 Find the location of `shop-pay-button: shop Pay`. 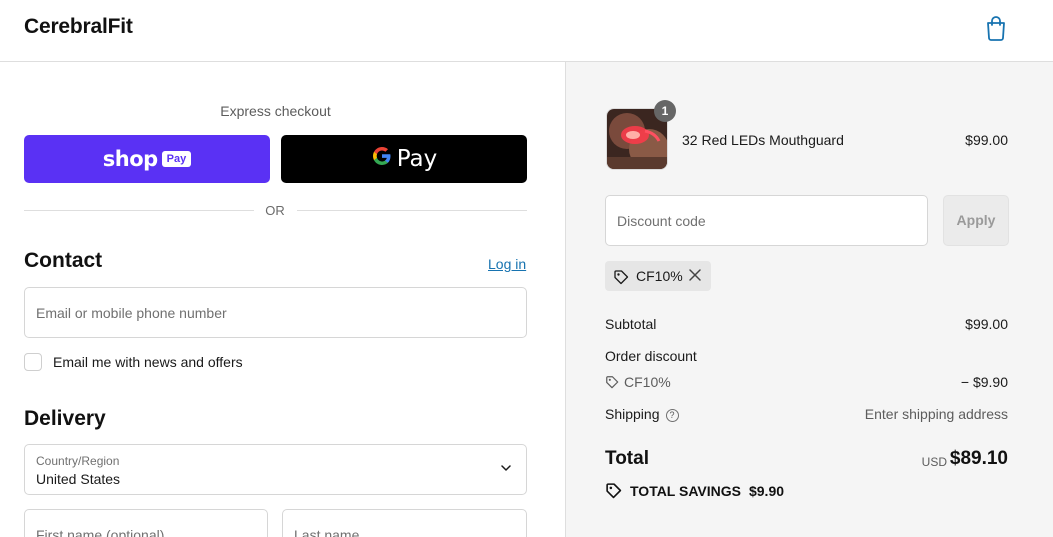

shop-pay-button: shop Pay is located at coordinates (147, 159).